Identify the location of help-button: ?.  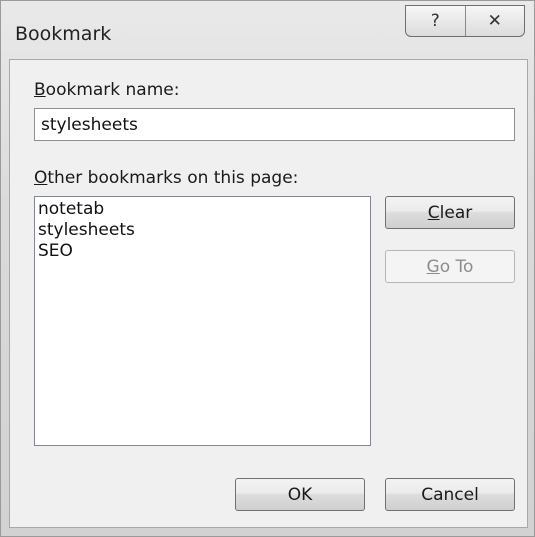
(435, 21).